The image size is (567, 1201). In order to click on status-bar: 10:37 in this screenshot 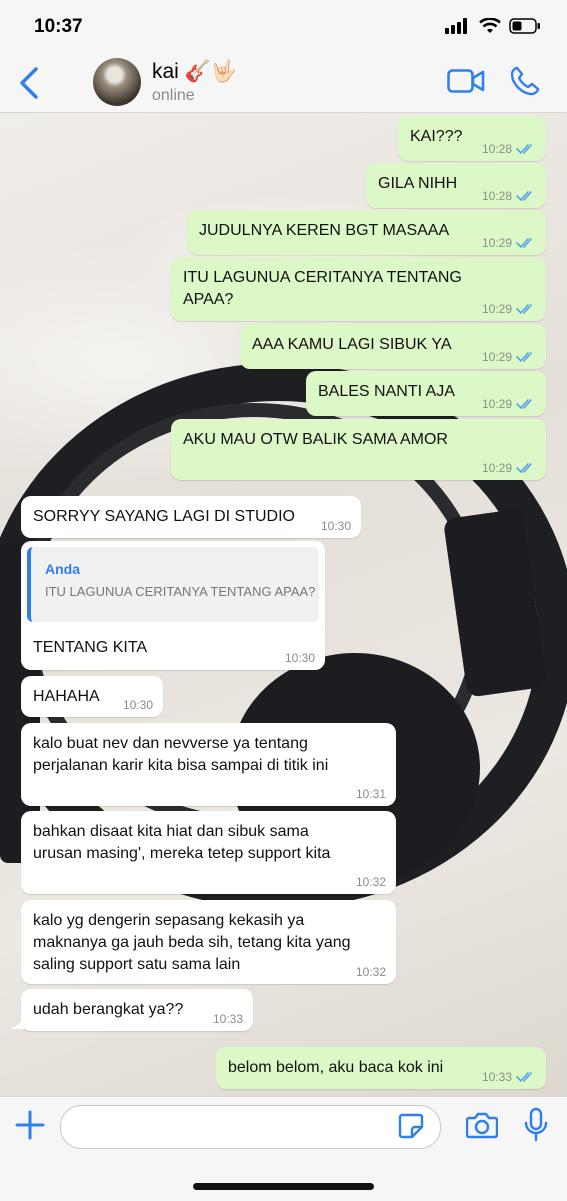, I will do `click(283, 26)`.